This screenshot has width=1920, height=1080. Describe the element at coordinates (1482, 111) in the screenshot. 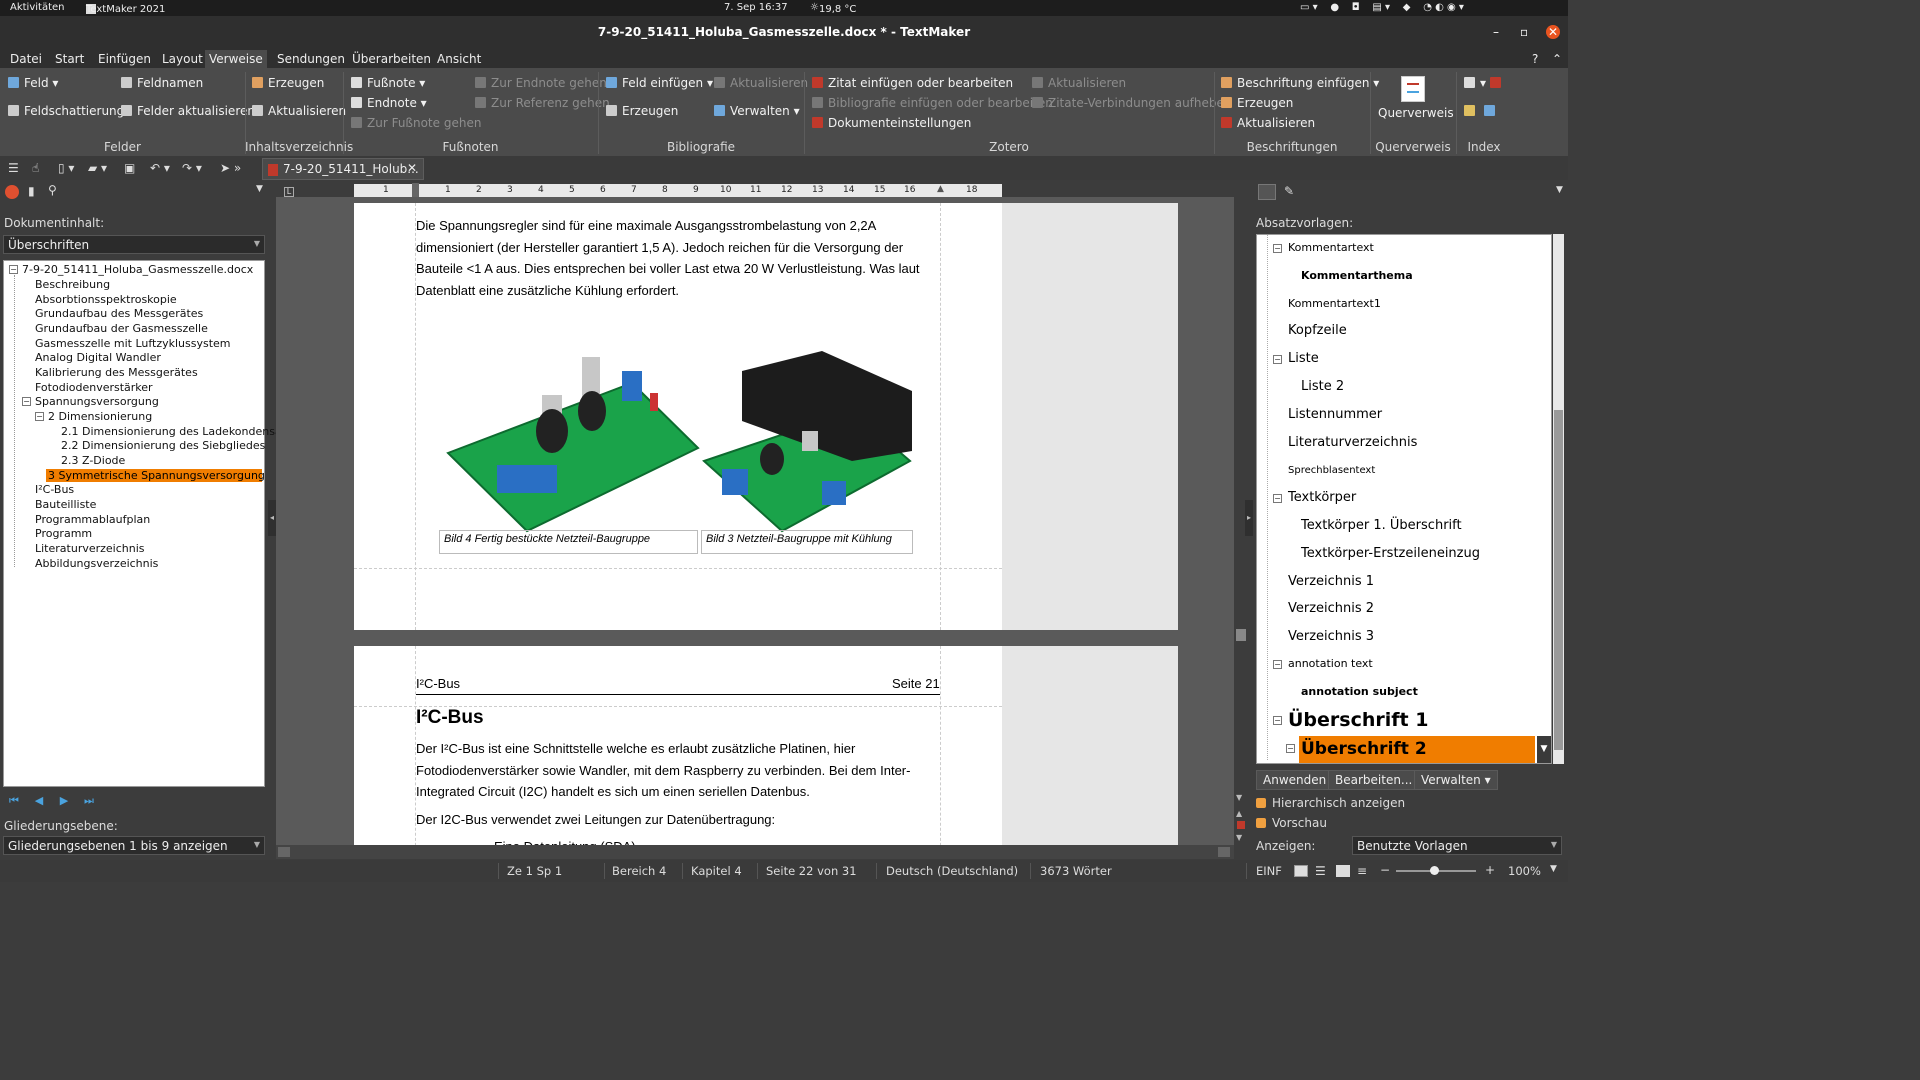

I see `index-update-button` at that location.